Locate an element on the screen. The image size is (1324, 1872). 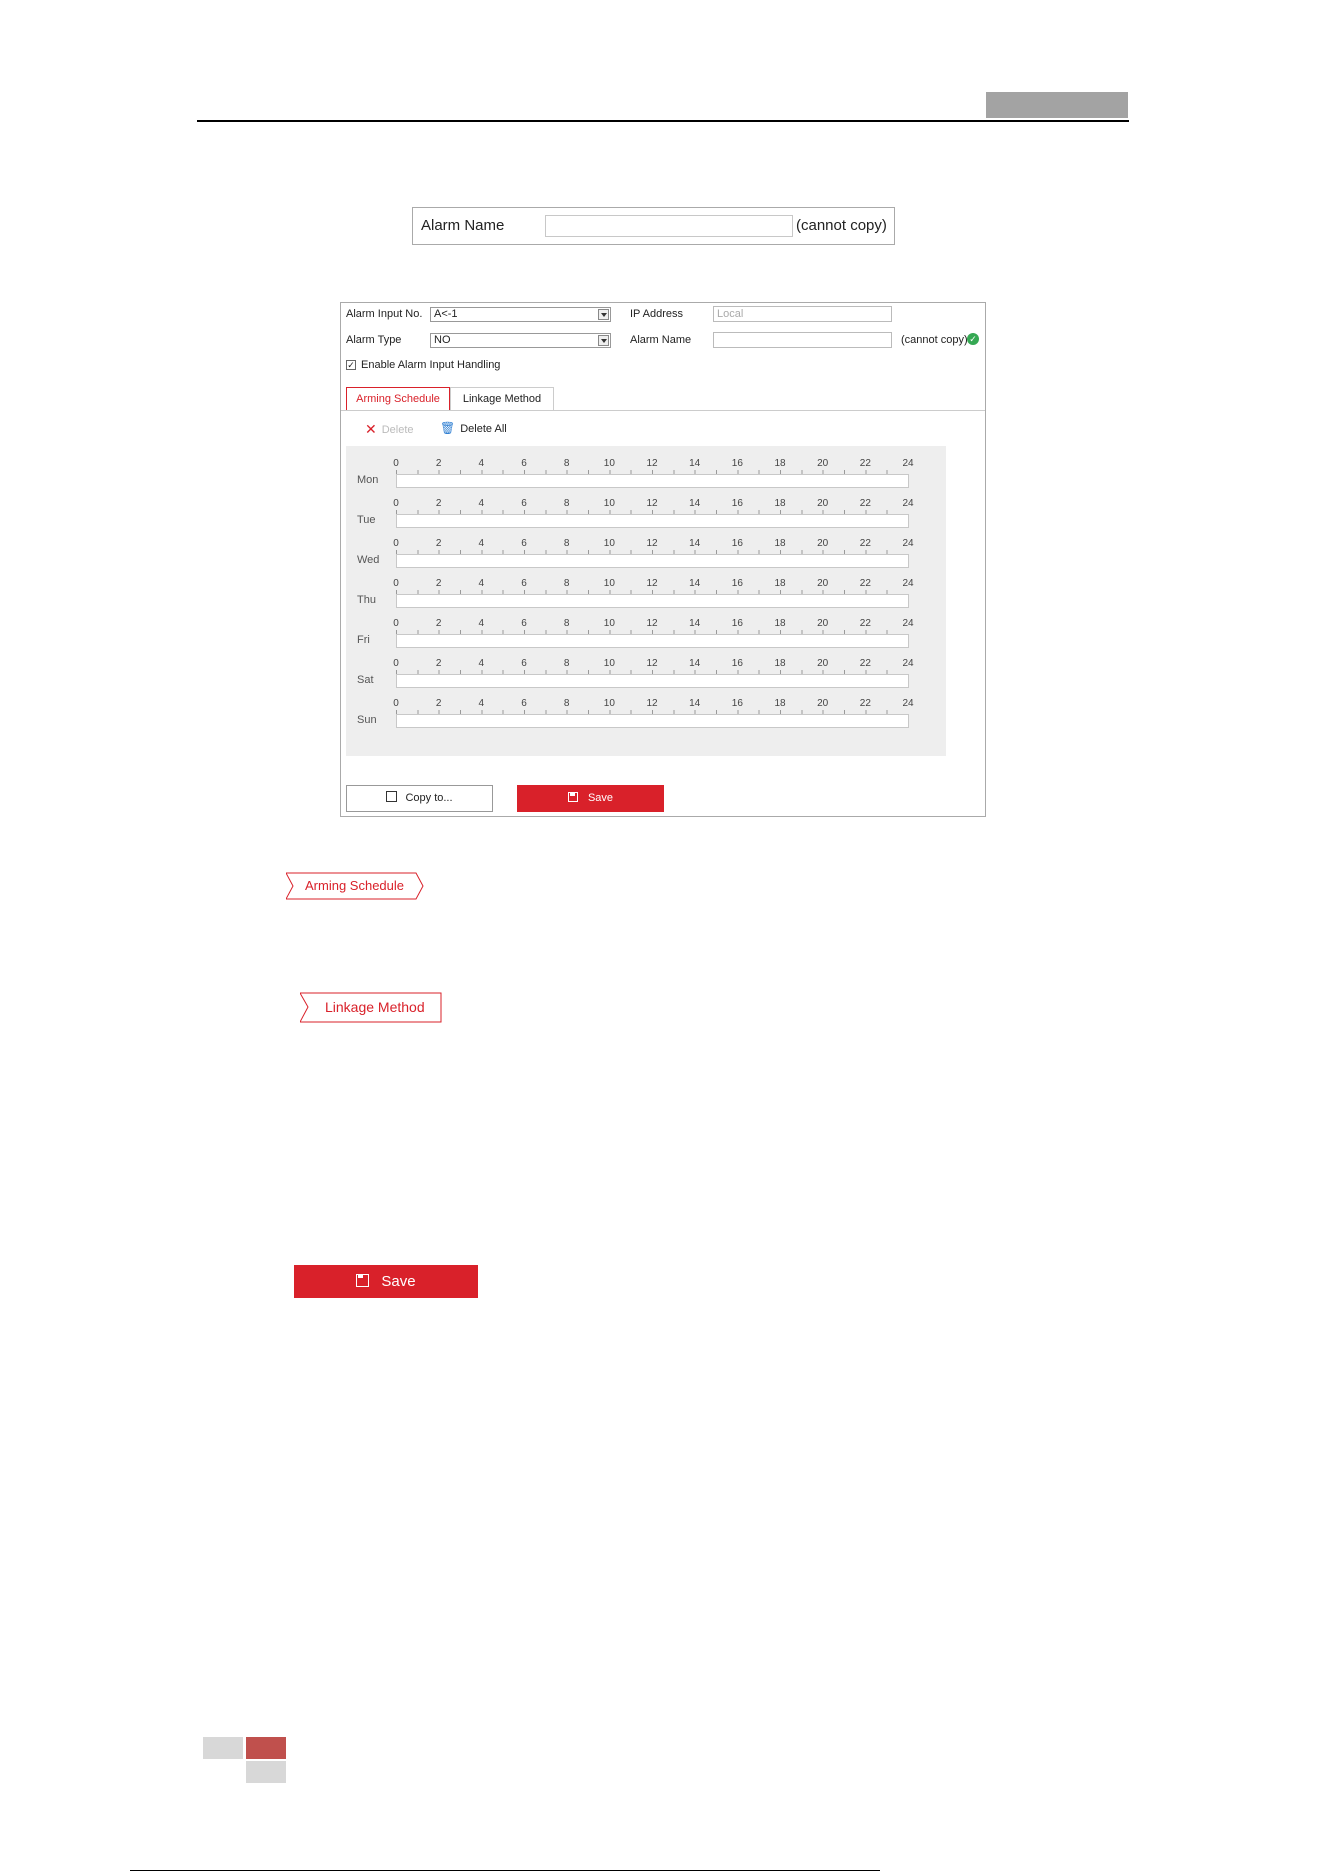
alarm-name-field-group: Alarm Name (cannot copy) is located at coordinates (653, 226).